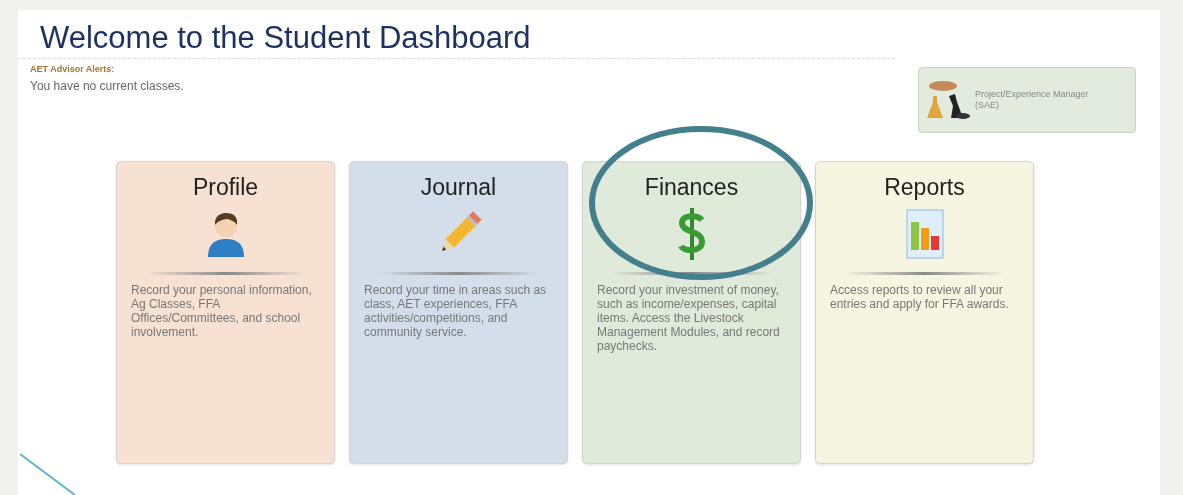 The width and height of the screenshot is (1183, 495). I want to click on card-description: Record your time in areas such as class, AET experiences, FFA activities/competitions, and community service., so click(455, 311).